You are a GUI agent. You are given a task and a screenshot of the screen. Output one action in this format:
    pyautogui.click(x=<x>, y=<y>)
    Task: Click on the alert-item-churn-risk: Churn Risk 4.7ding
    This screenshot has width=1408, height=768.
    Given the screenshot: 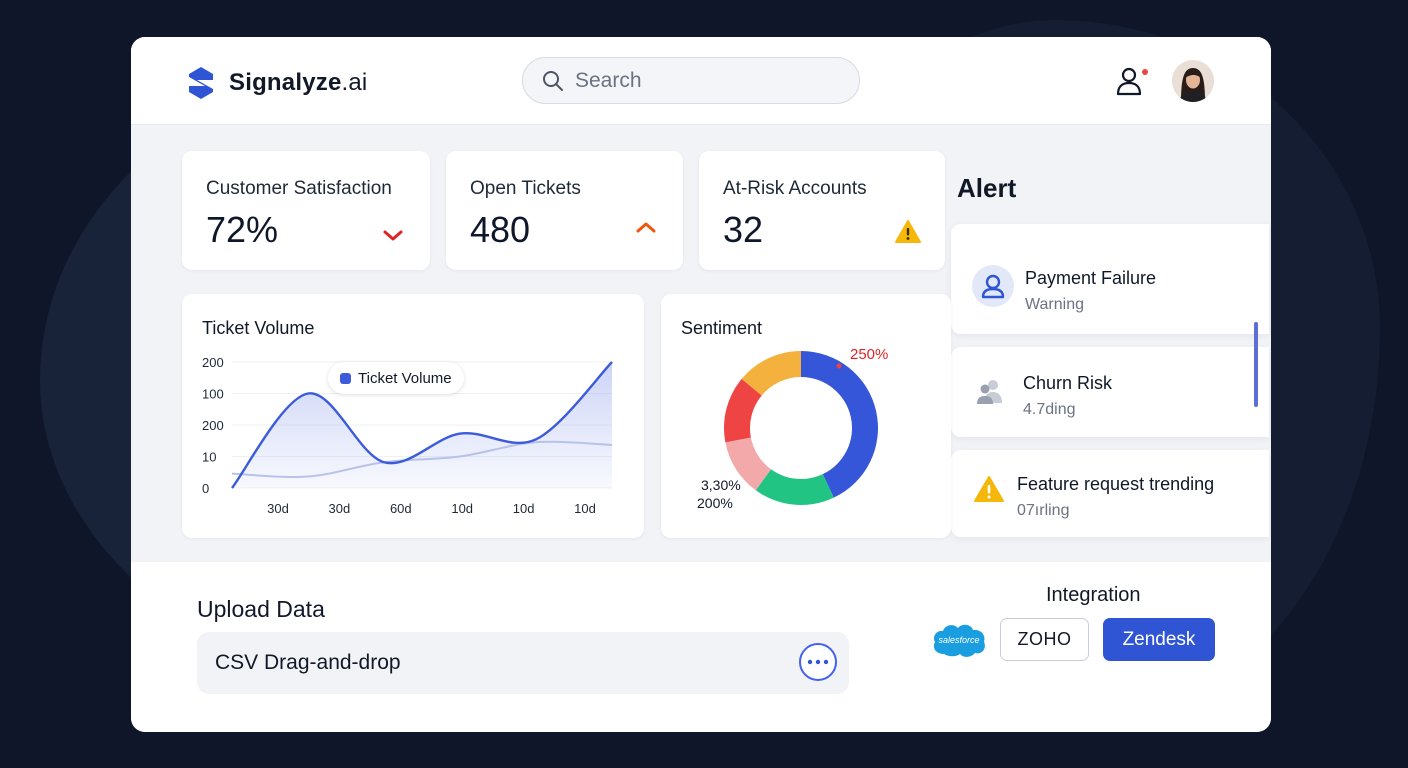 What is the action you would take?
    pyautogui.click(x=1110, y=392)
    